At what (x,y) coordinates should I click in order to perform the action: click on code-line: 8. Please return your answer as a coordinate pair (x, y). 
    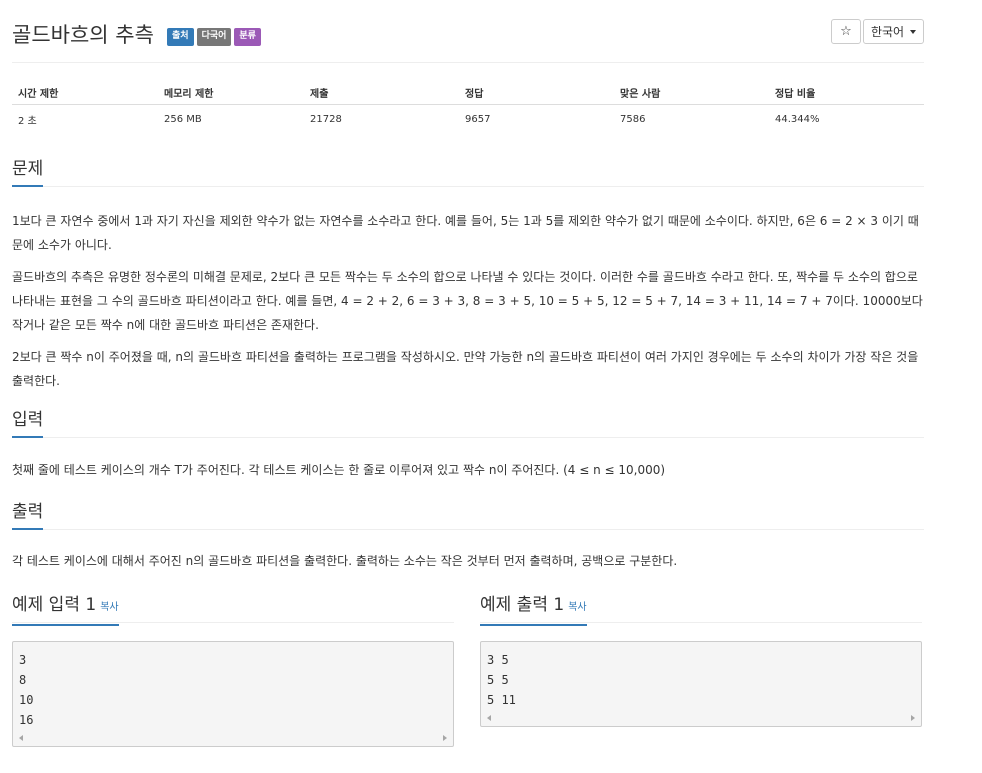
    Looking at the image, I should click on (23, 680).